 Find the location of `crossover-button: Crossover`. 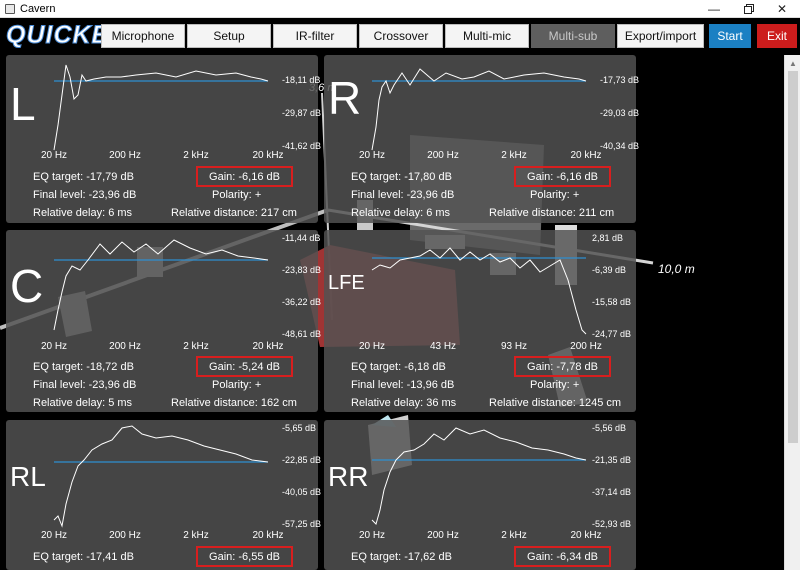

crossover-button: Crossover is located at coordinates (401, 36).